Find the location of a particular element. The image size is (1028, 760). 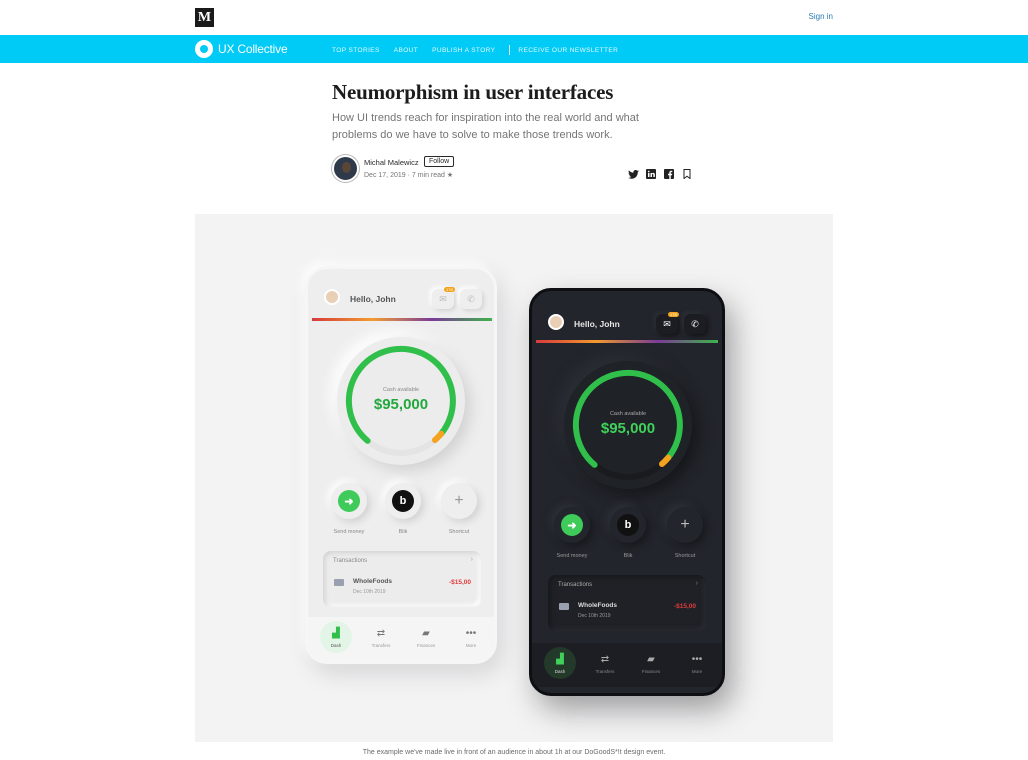

blik-label-dark: Blik is located at coordinates (628, 556).